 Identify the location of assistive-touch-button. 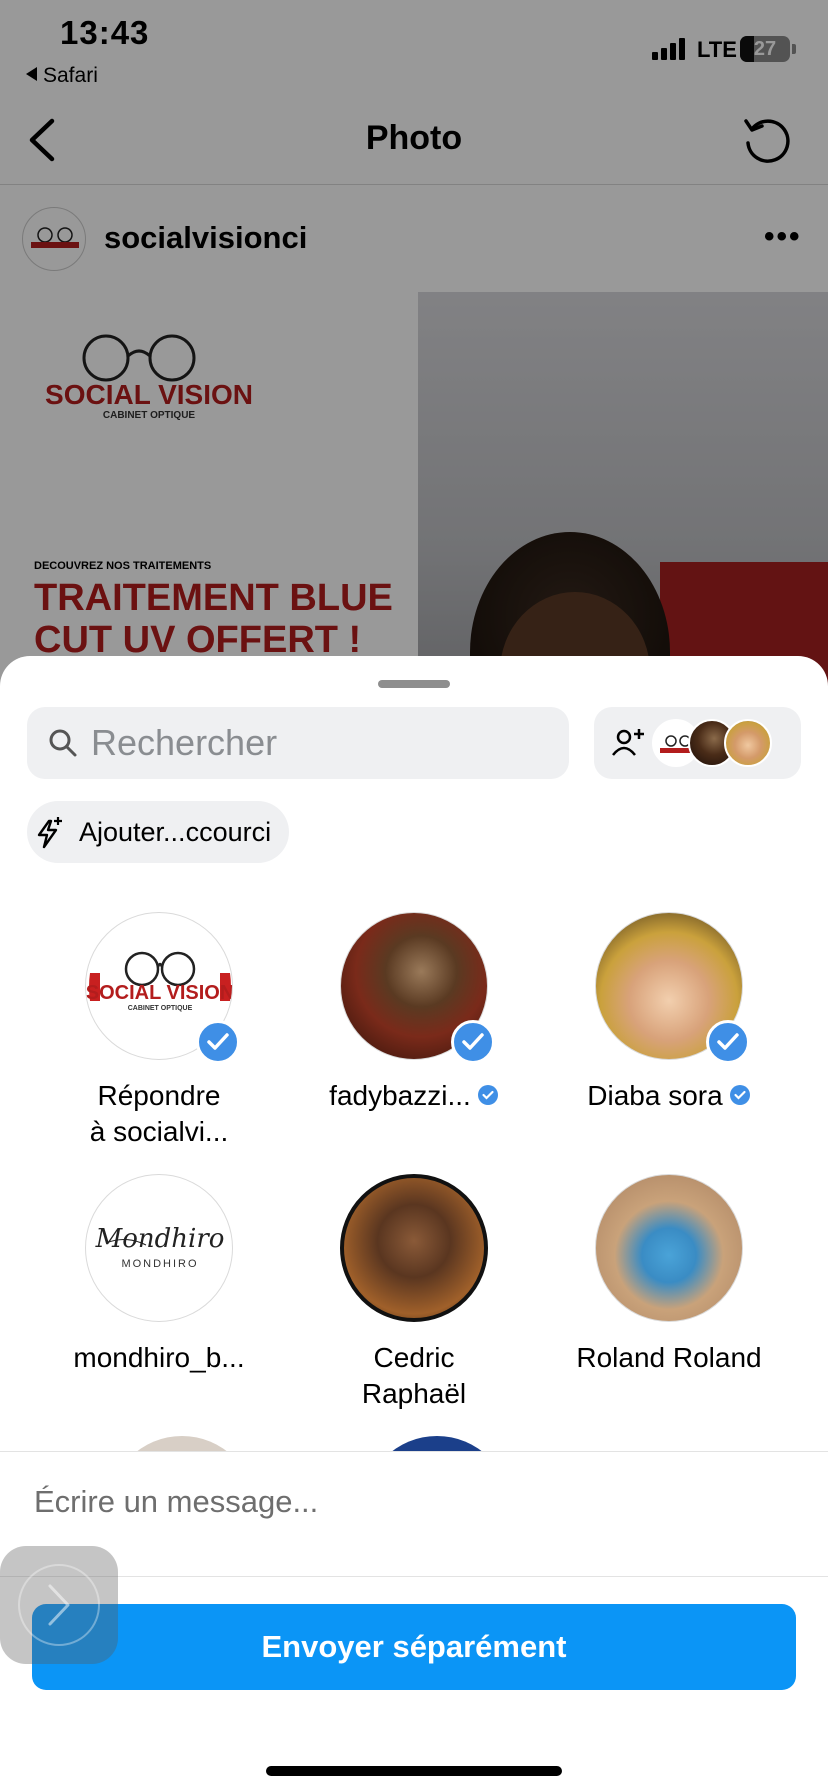
(59, 1605).